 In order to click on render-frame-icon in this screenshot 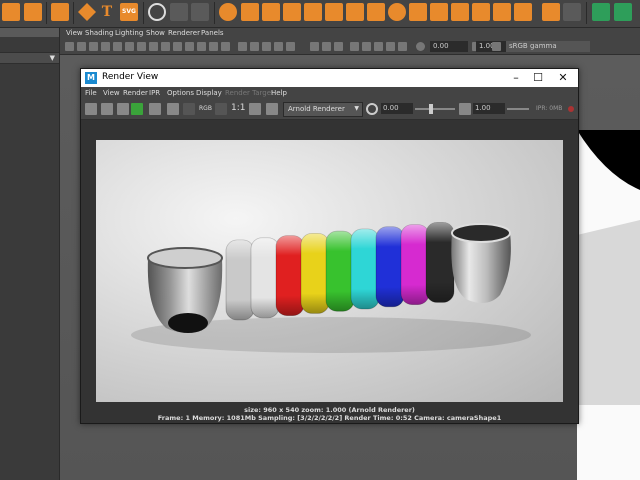, I will do `click(91, 109)`.